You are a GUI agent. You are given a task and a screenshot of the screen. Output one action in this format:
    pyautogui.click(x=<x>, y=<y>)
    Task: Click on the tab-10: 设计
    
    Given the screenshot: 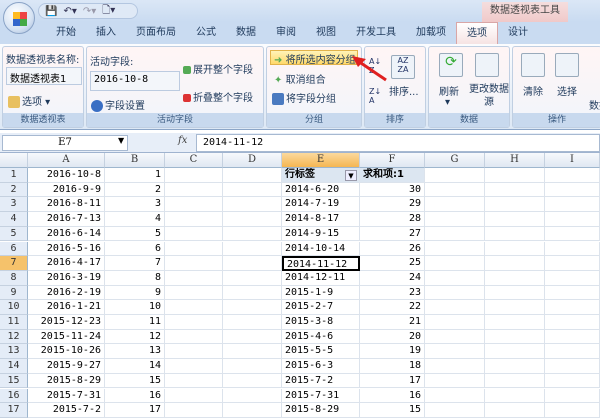 What is the action you would take?
    pyautogui.click(x=518, y=33)
    